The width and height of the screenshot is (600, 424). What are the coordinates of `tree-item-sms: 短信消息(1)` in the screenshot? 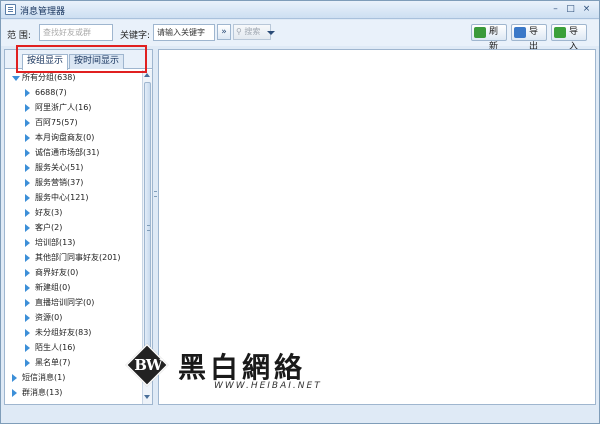 It's located at (73, 377).